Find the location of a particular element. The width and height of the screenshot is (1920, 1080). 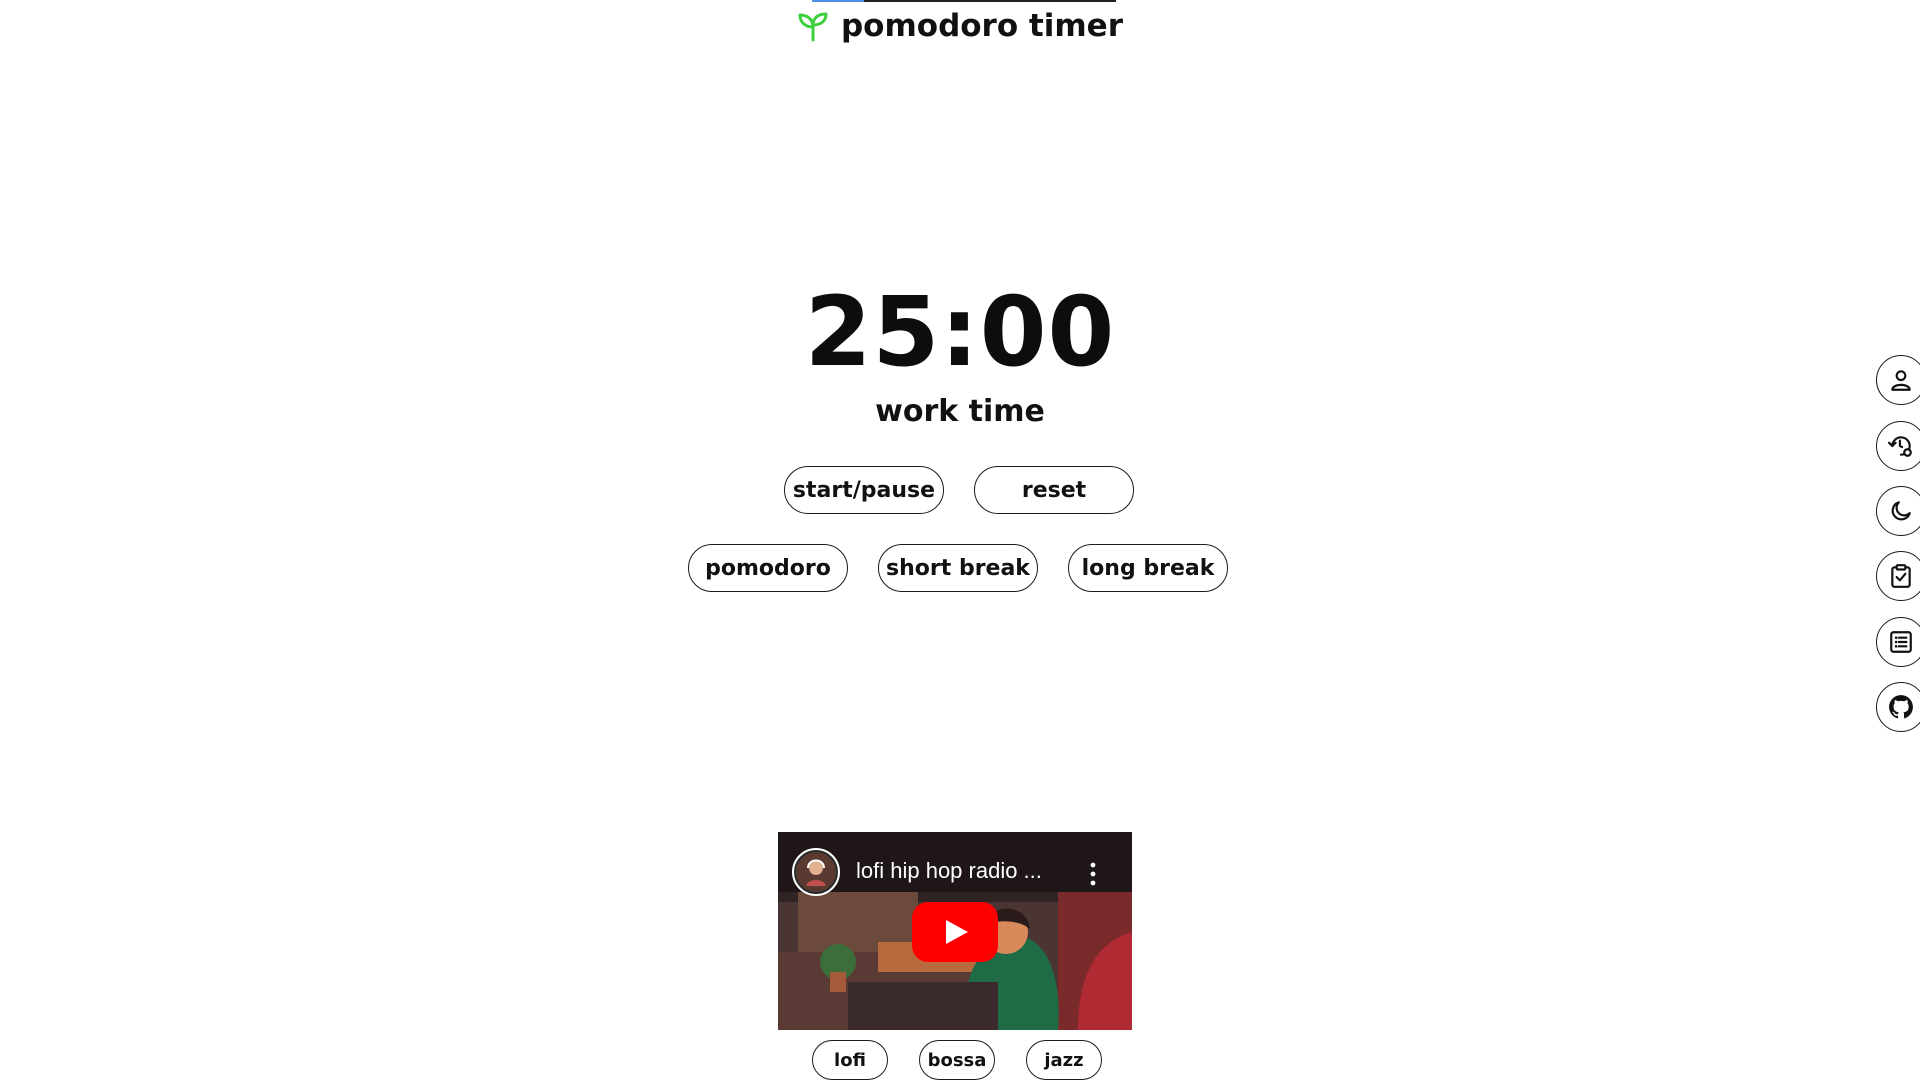

tasks-button is located at coordinates (1898, 576).